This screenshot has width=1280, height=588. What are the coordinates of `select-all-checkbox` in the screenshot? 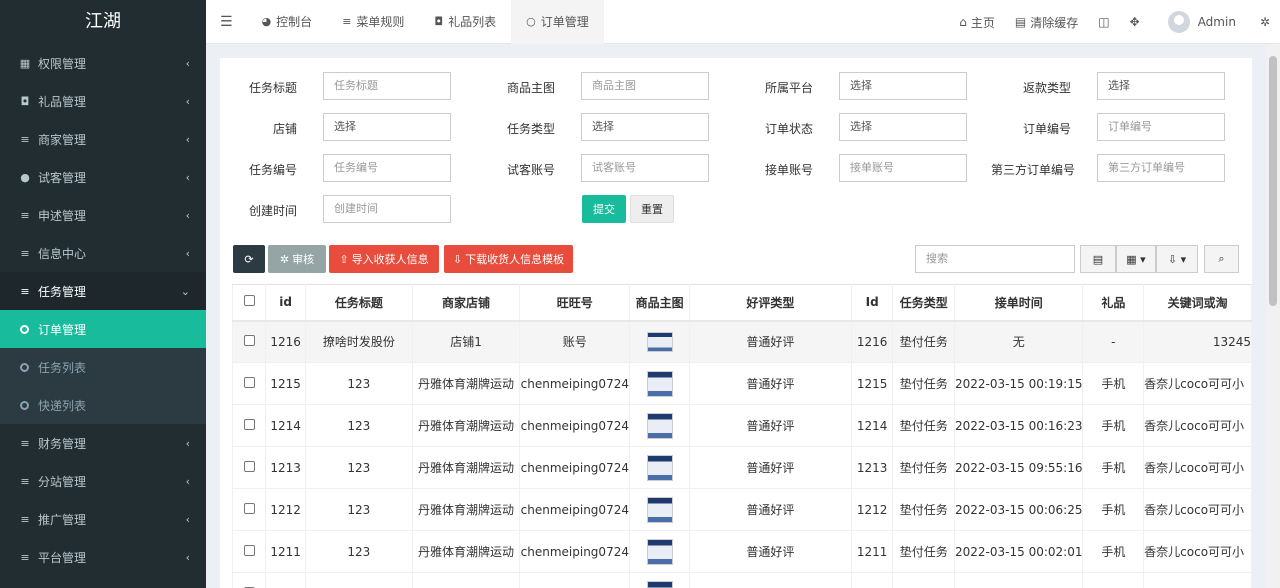 It's located at (249, 301).